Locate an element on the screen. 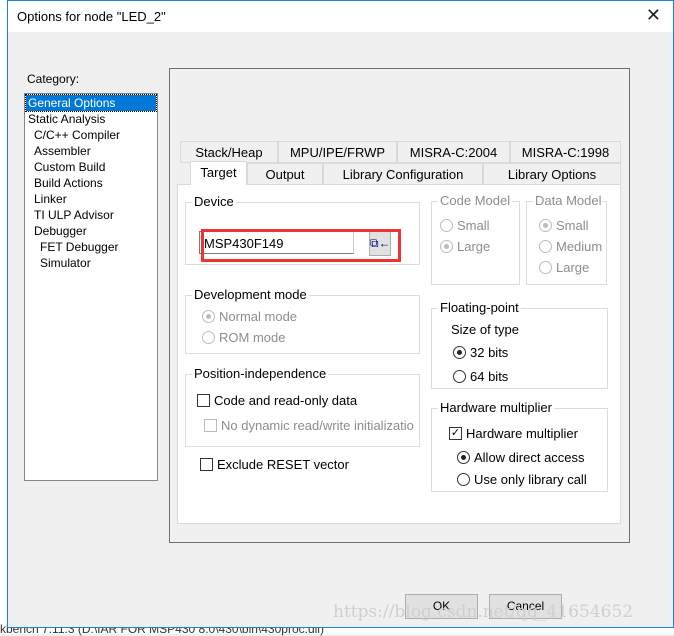  32-bits-radio: 32 bits is located at coordinates (480, 352).